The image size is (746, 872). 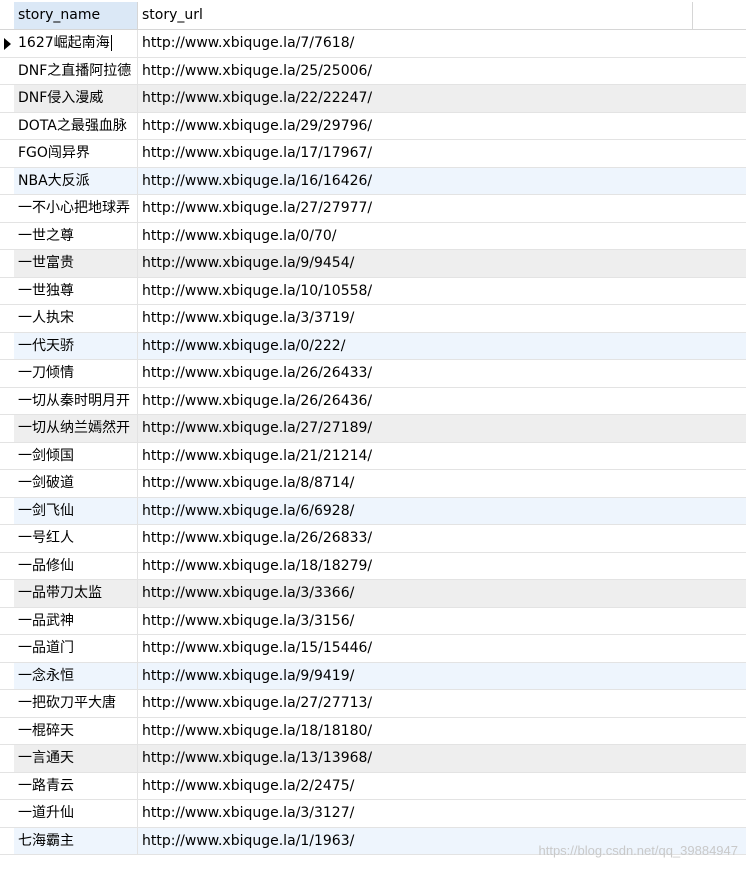 What do you see at coordinates (76, 758) in the screenshot?
I see `cell-story-name: 一言通天` at bounding box center [76, 758].